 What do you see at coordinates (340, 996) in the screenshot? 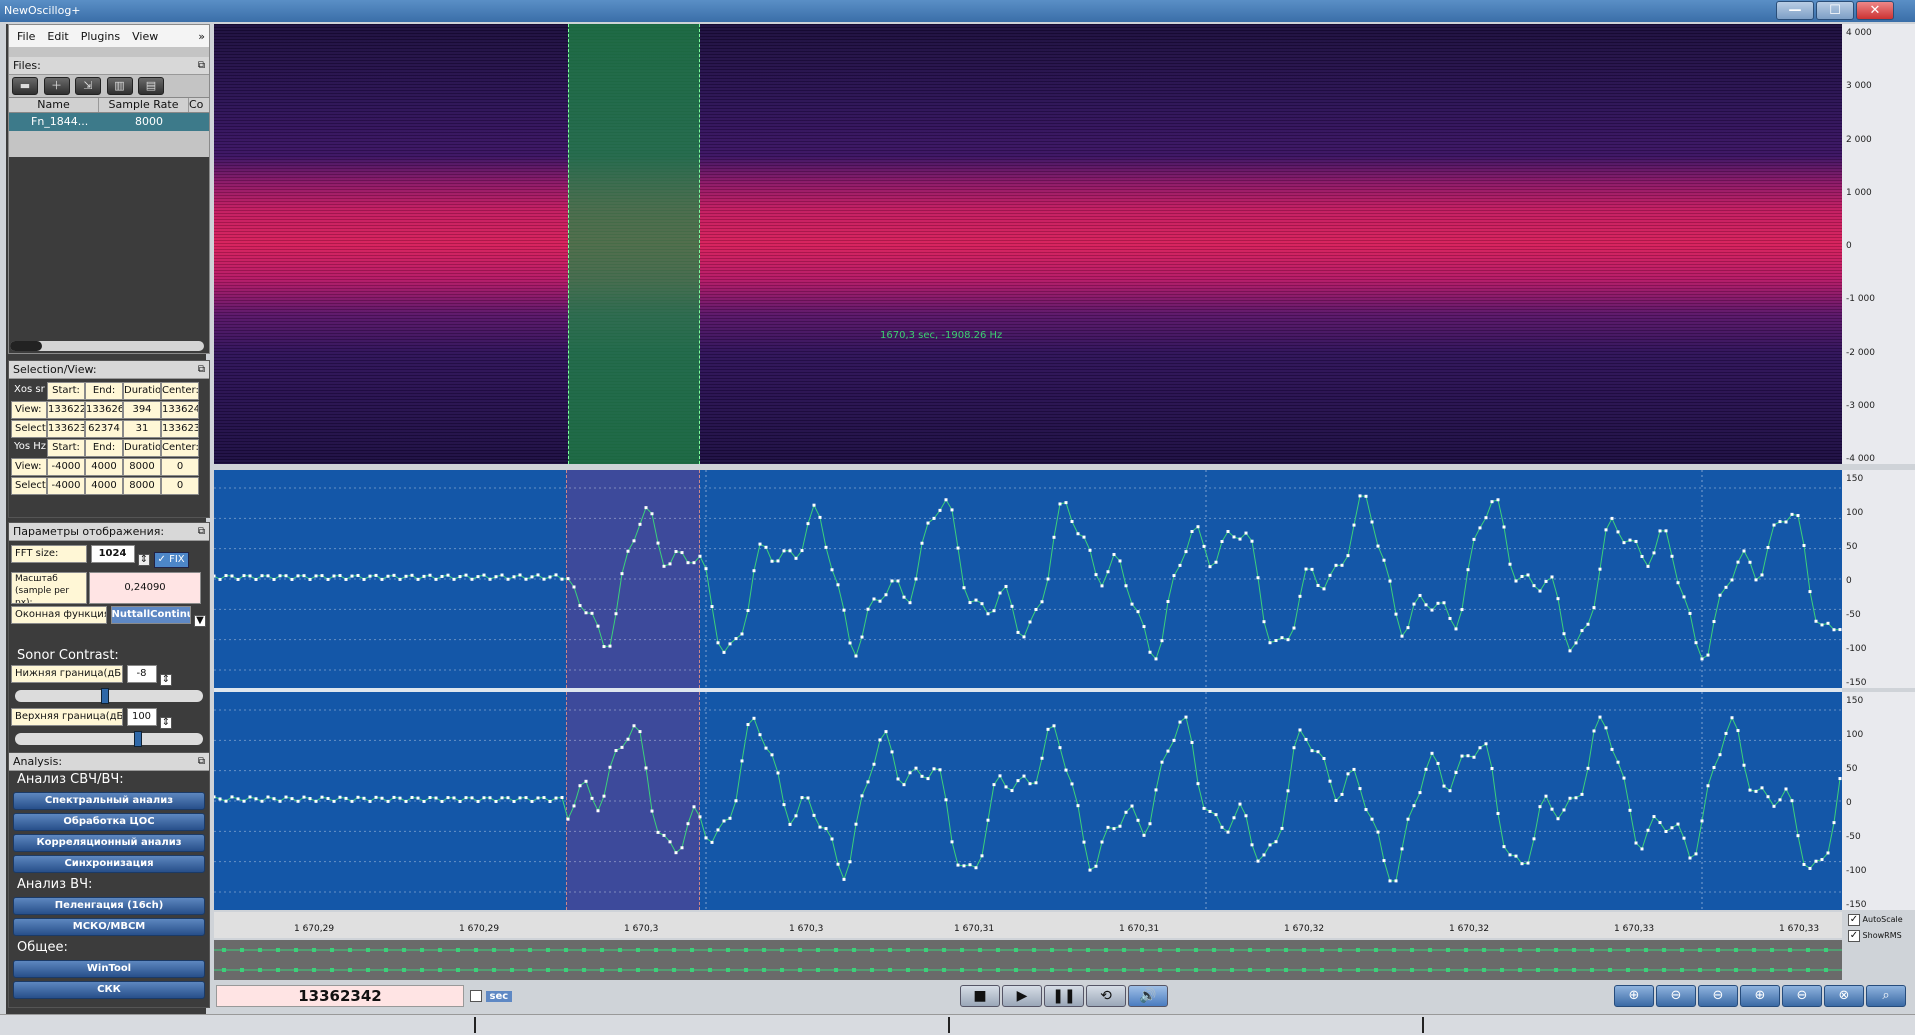
I see `position-display: 13362342` at bounding box center [340, 996].